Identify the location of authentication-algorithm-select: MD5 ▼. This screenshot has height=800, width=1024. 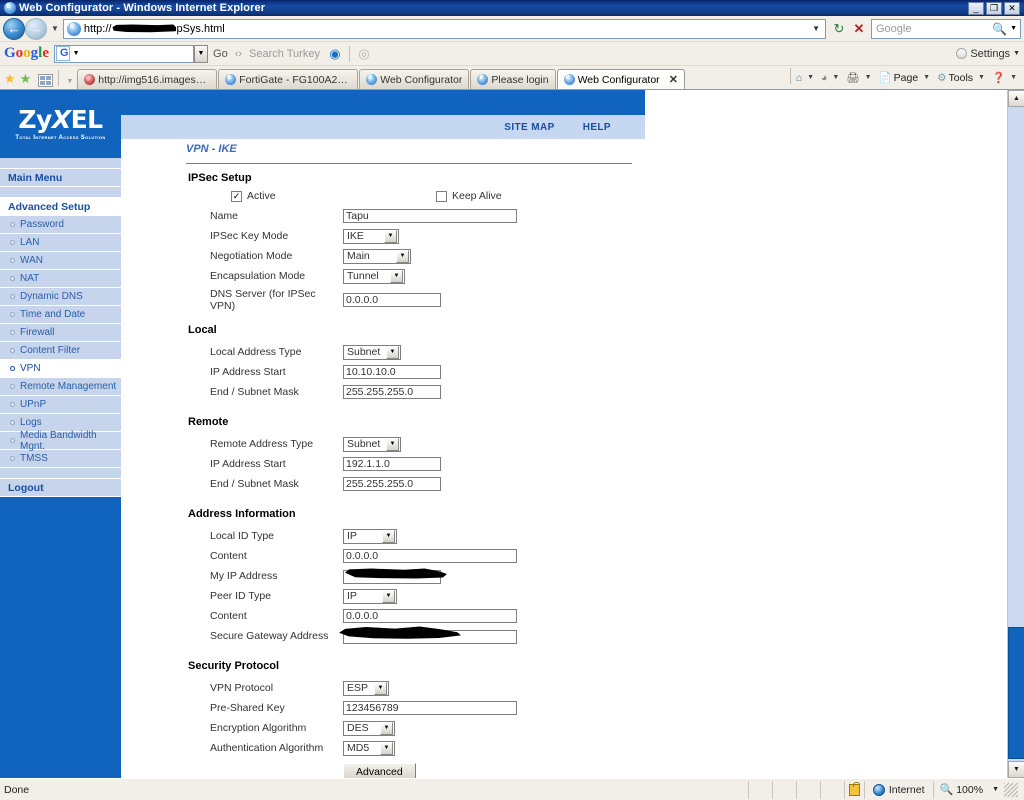
(369, 748).